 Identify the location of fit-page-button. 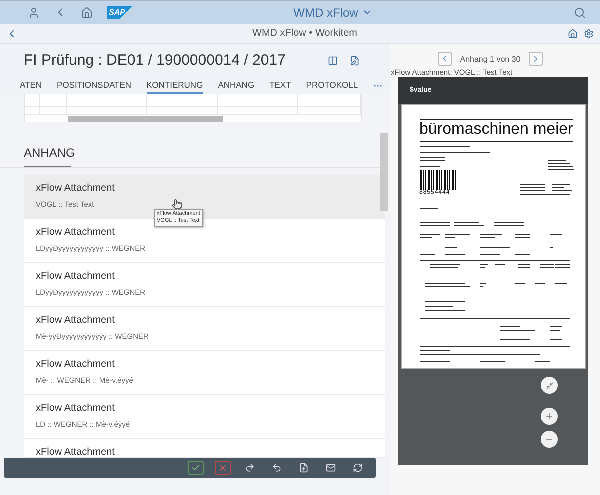
(549, 385).